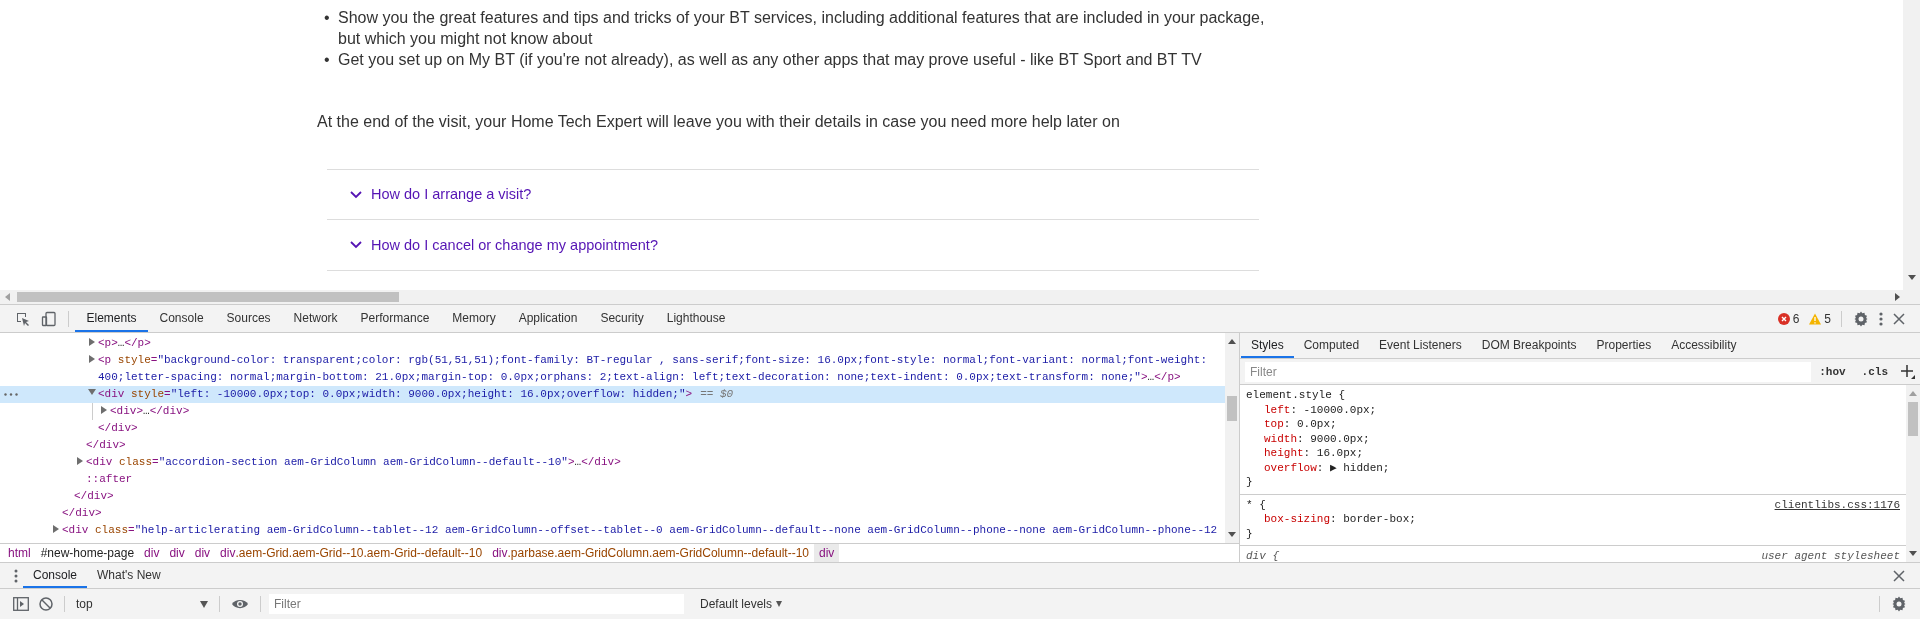 The image size is (1920, 620). What do you see at coordinates (395, 394) in the screenshot?
I see `markup-line: <div style="left: -10000.0px;top: 0.0px;width: 9000.0px;height: 16.0px;overflow: hidden;">` at bounding box center [395, 394].